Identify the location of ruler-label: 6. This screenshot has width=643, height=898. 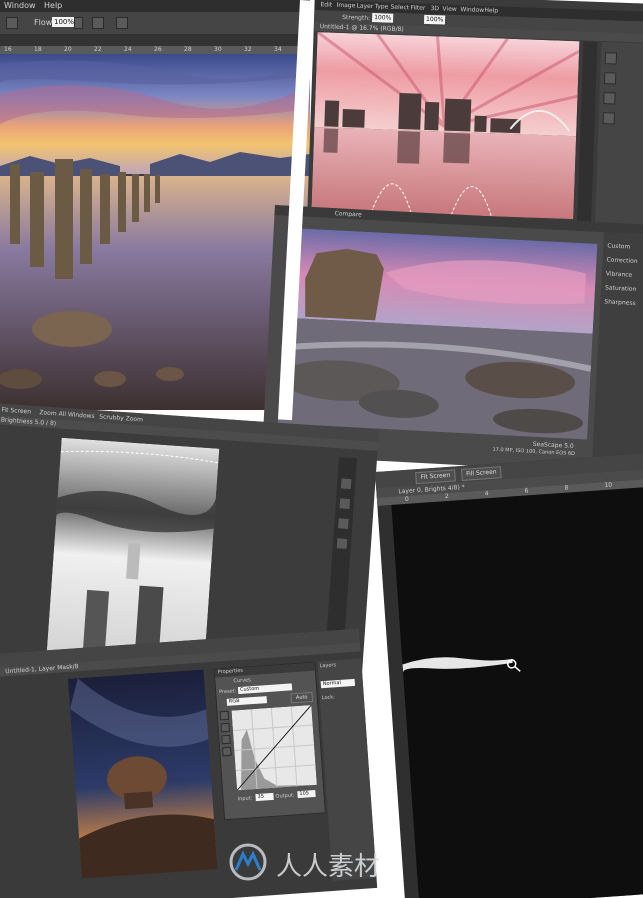
(526, 491).